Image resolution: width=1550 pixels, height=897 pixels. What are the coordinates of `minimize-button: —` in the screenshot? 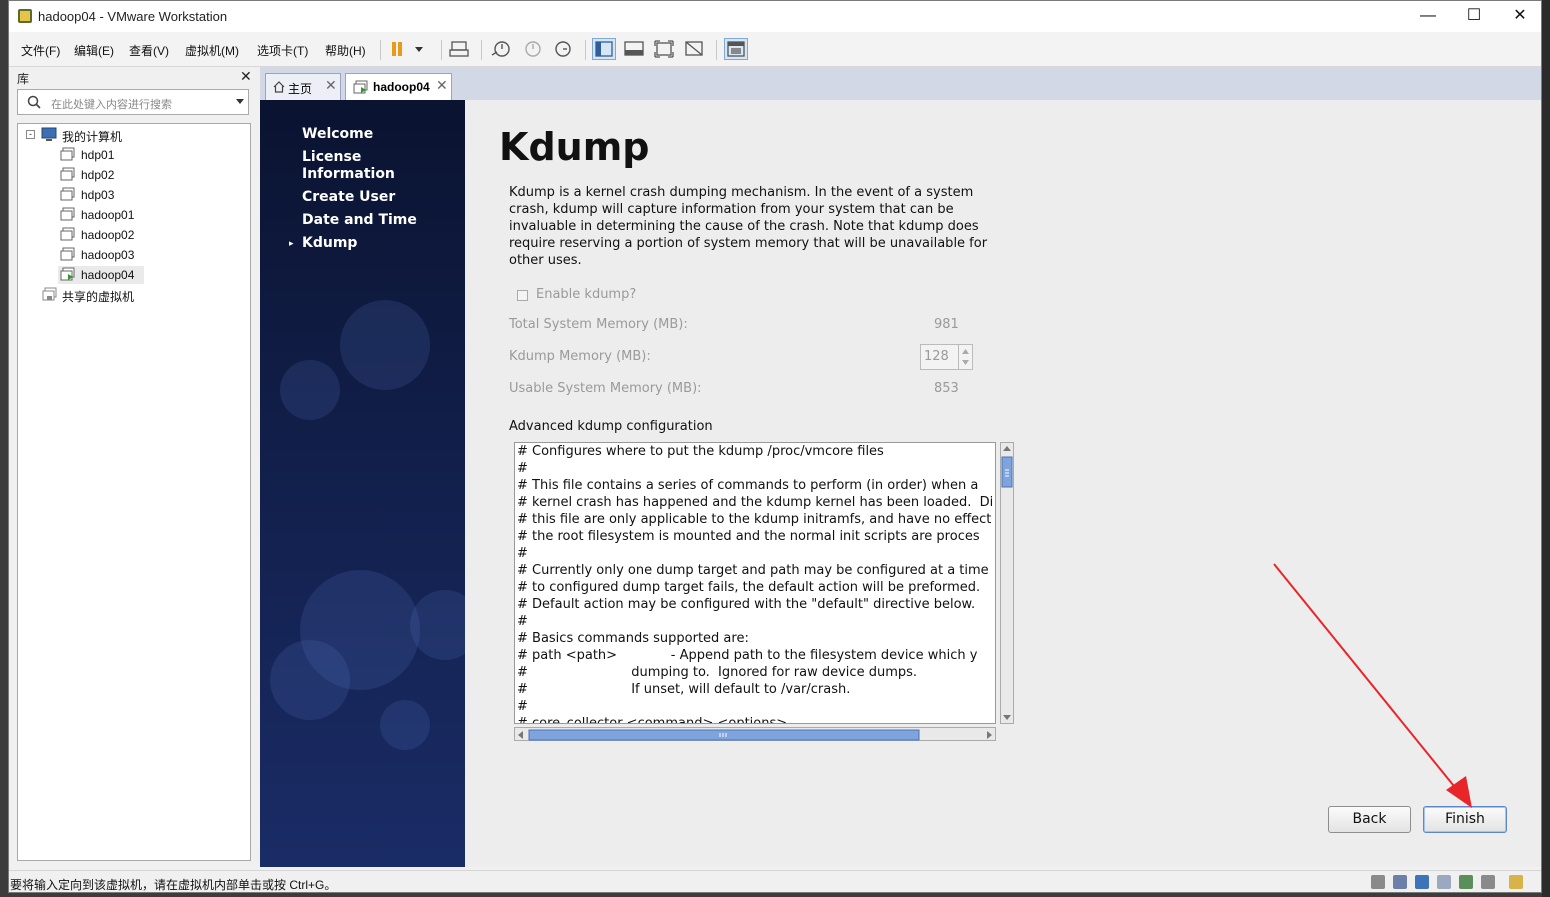 It's located at (1428, 16).